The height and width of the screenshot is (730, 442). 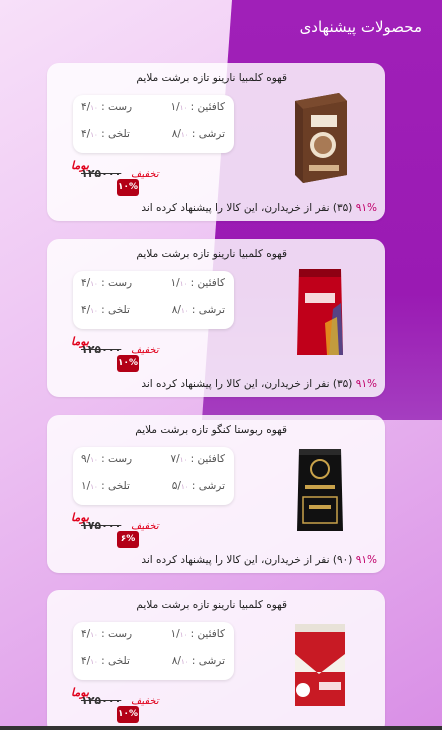 What do you see at coordinates (211, 430) in the screenshot?
I see `product-name: قهوه ربوستا کنگو تازه برشت ملایم` at bounding box center [211, 430].